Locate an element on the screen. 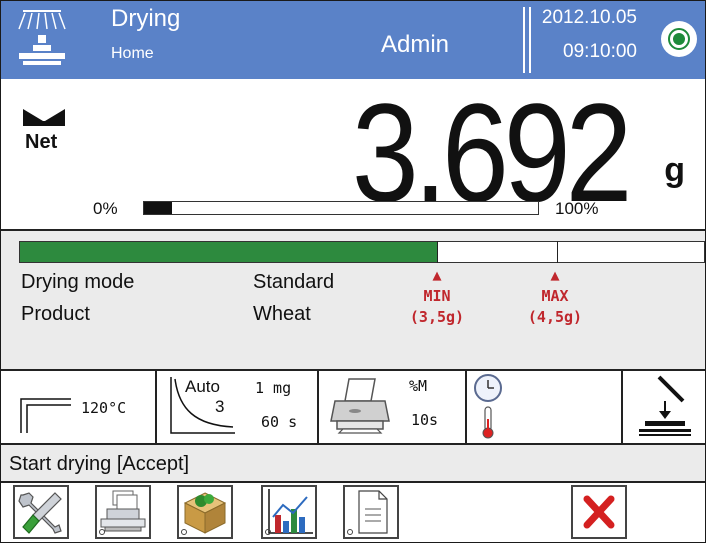 This screenshot has height=543, width=706. finish-mode-label: Auto is located at coordinates (202, 386).